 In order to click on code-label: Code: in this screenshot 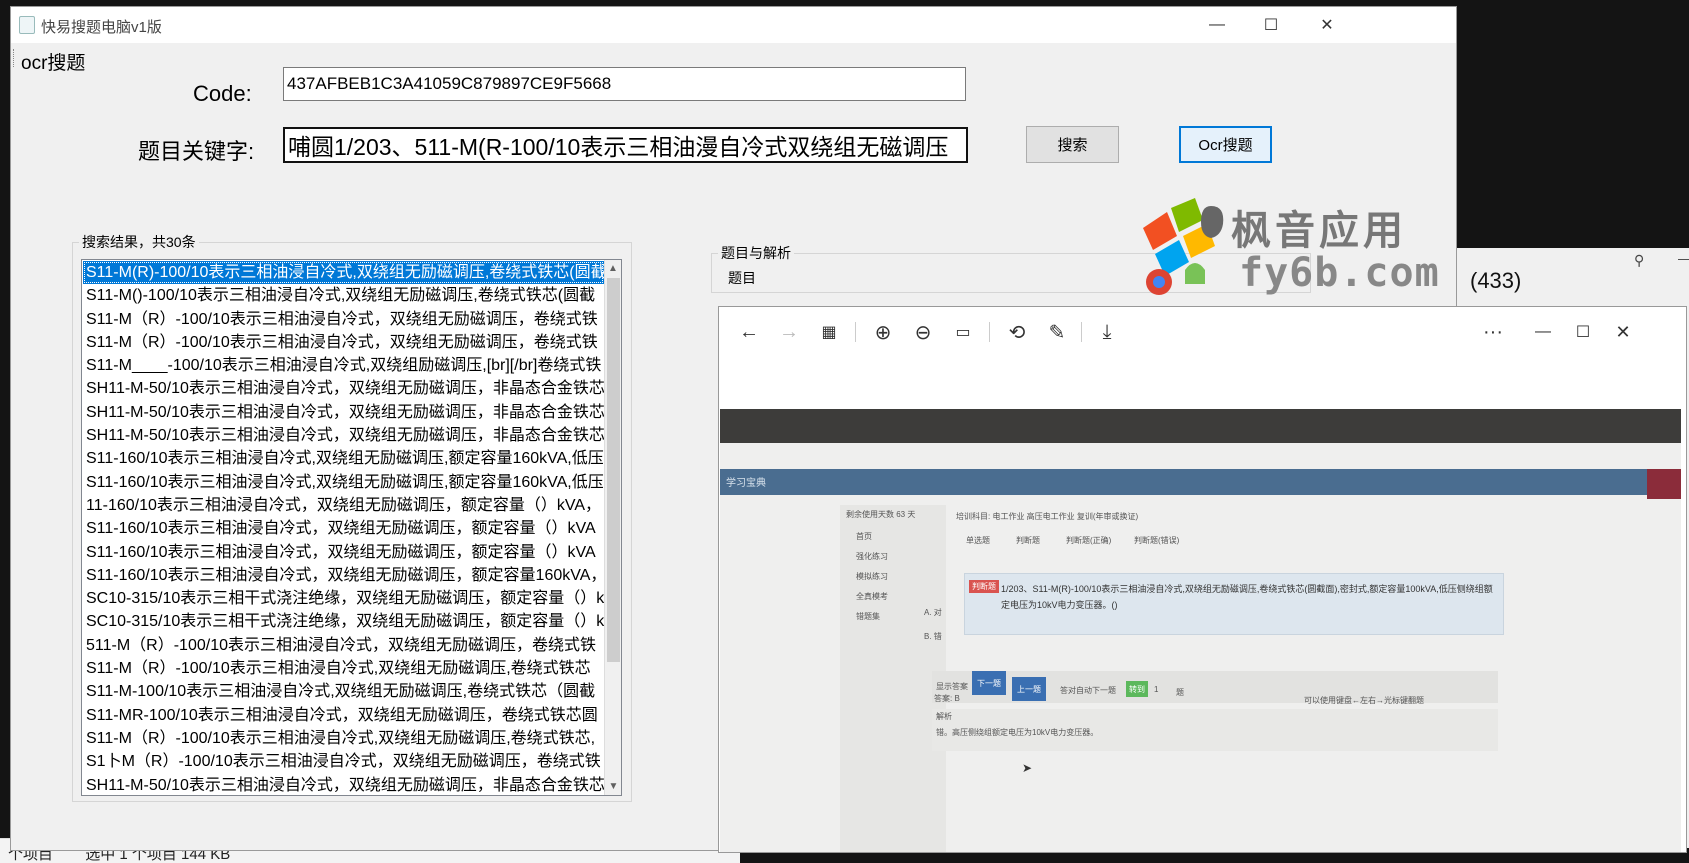, I will do `click(222, 93)`.